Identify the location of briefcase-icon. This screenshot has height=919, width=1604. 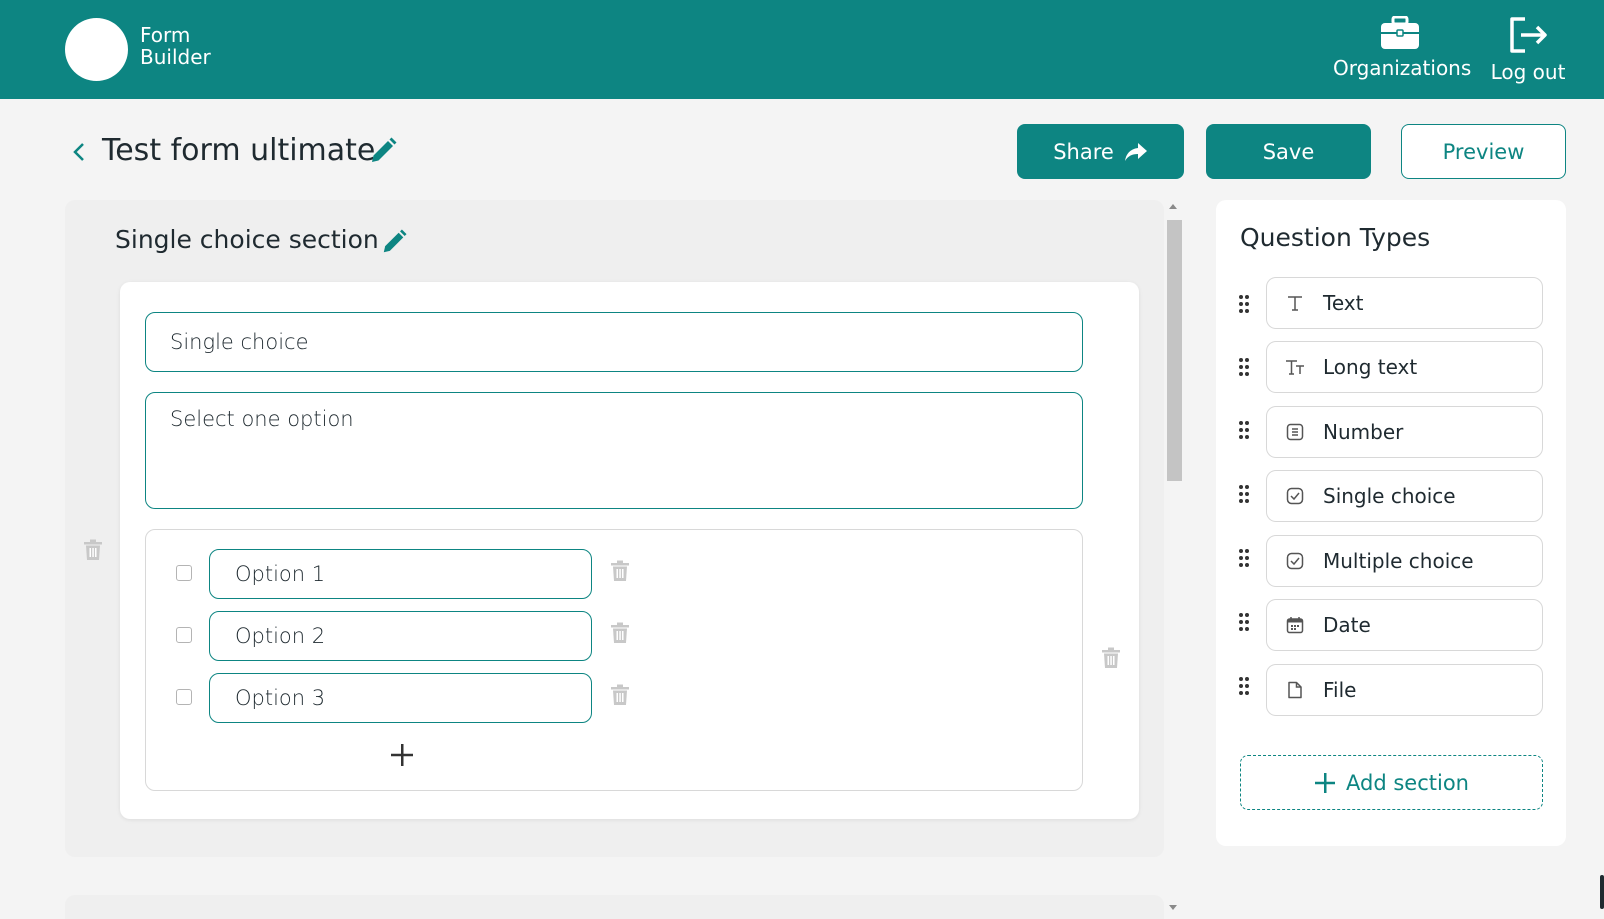
(1400, 32).